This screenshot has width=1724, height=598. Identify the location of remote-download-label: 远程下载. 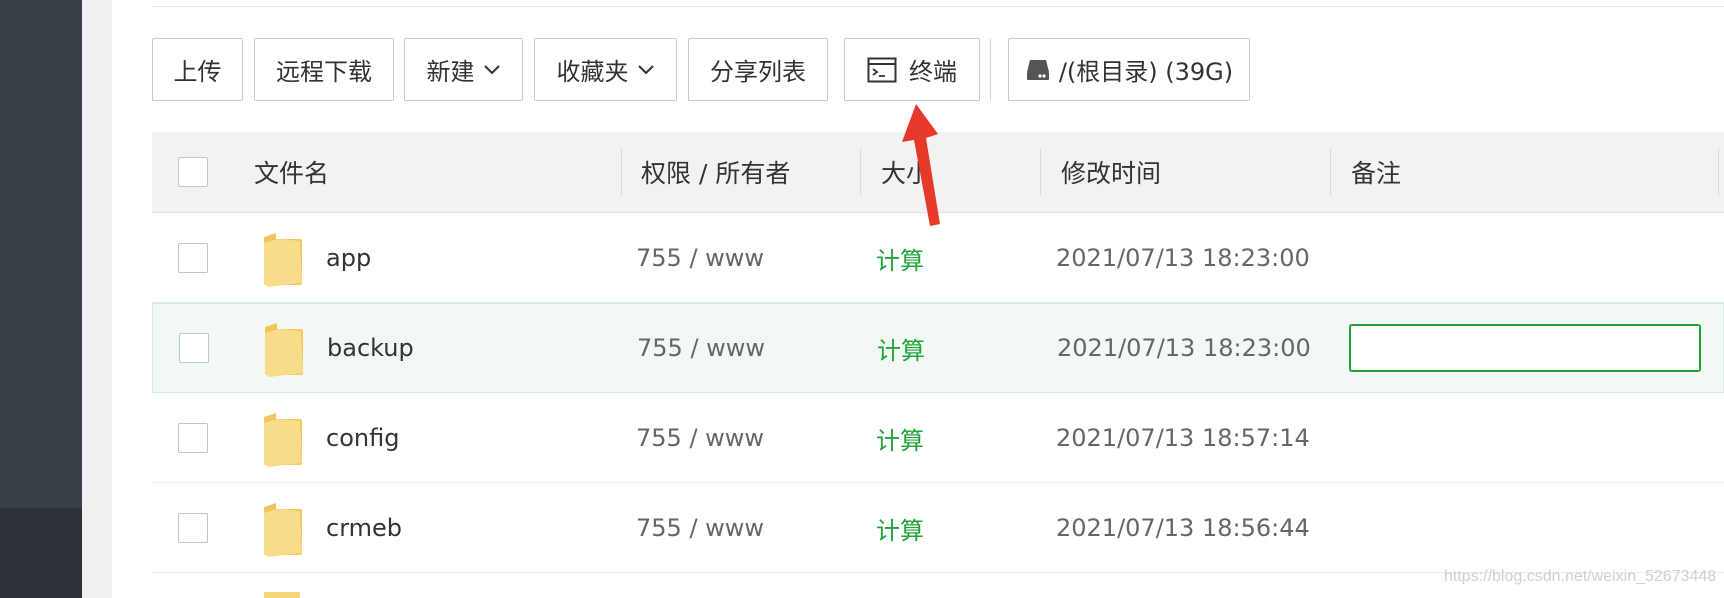
(324, 72).